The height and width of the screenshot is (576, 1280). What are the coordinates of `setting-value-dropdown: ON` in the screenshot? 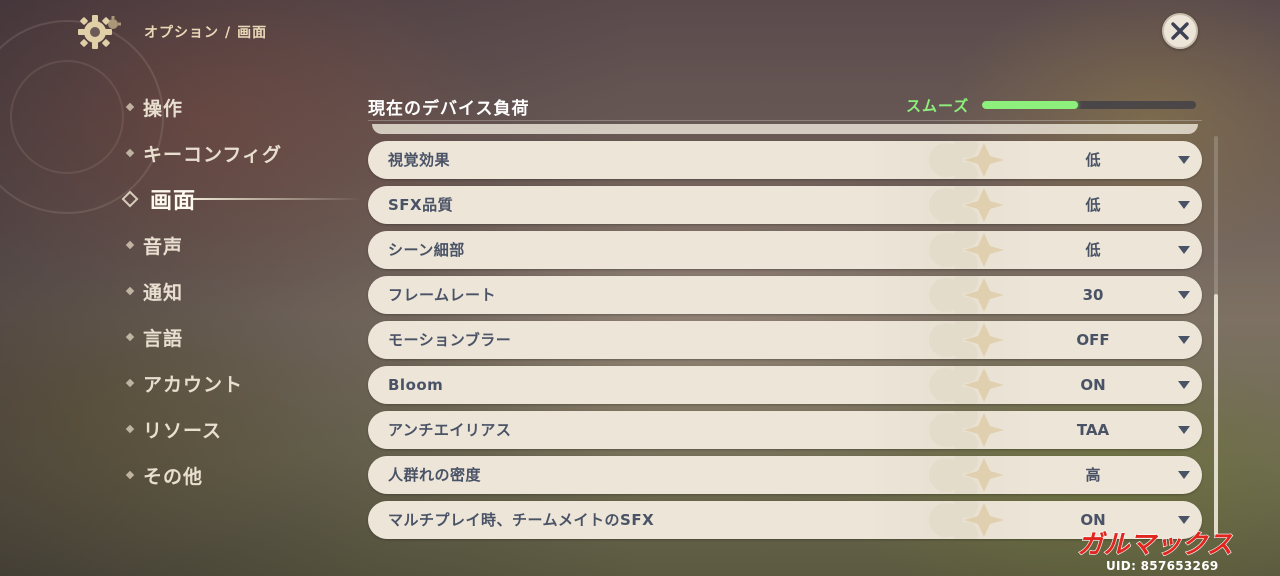 It's located at (1093, 385).